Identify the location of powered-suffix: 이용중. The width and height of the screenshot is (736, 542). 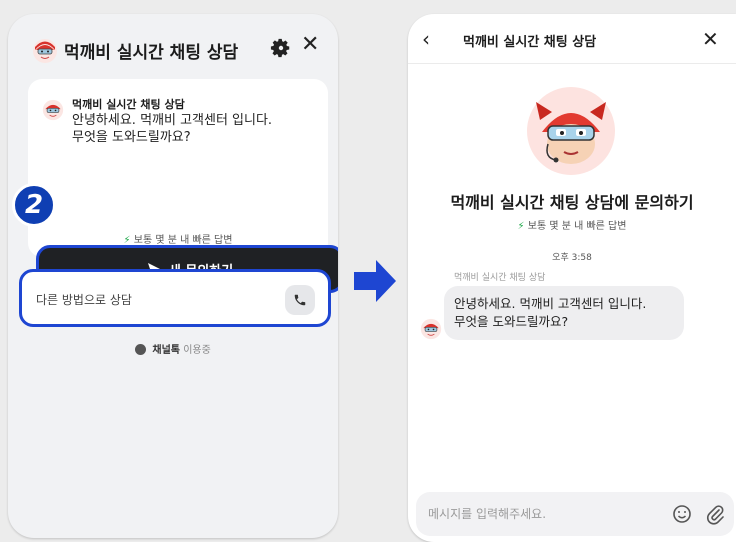
(197, 350).